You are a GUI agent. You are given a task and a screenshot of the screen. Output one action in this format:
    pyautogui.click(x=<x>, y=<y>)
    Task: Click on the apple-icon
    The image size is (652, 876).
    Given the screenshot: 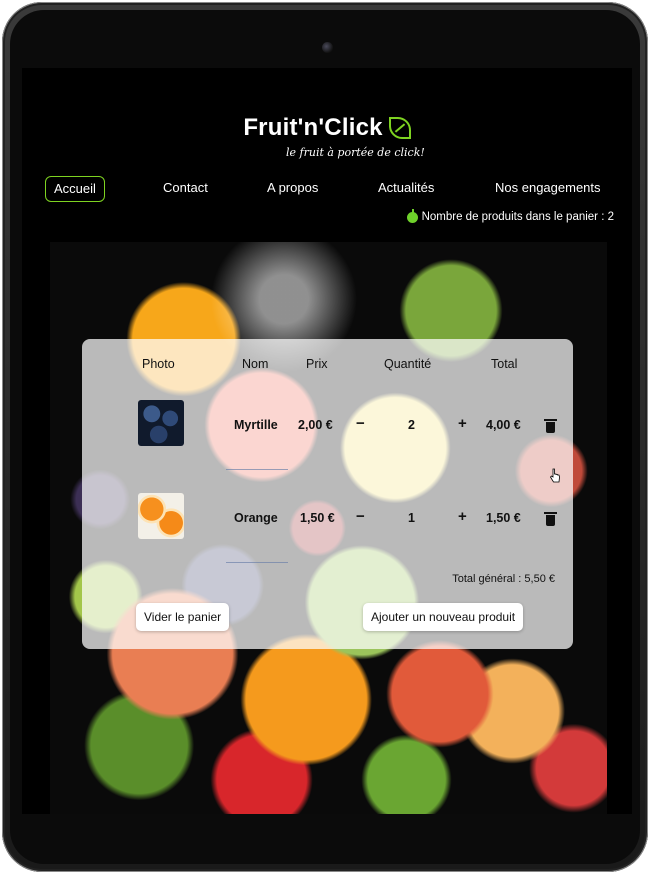 What is the action you would take?
    pyautogui.click(x=412, y=215)
    